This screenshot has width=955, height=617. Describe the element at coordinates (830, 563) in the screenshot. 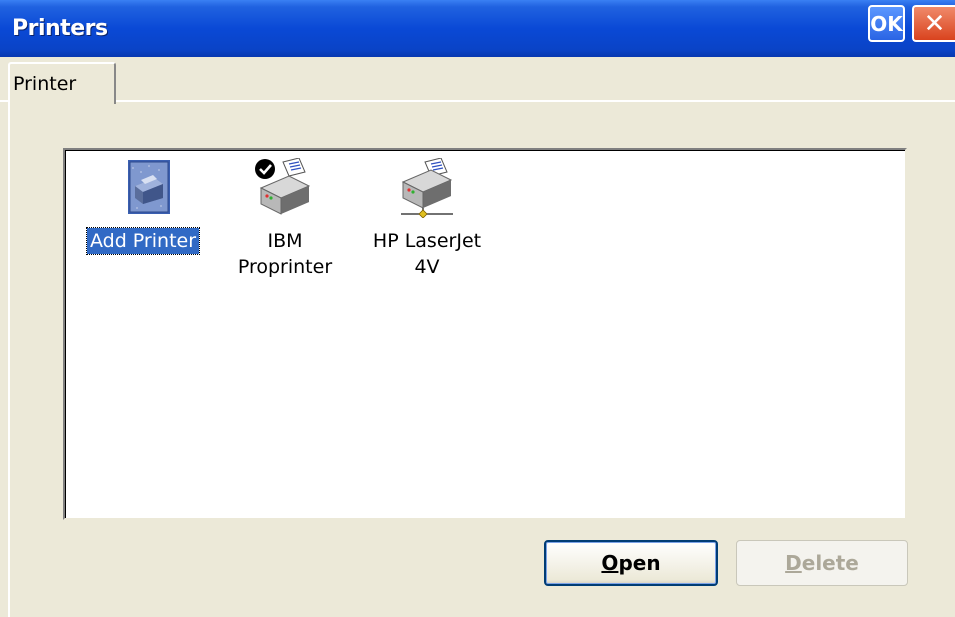

I see `delete-label-rest: elete` at that location.